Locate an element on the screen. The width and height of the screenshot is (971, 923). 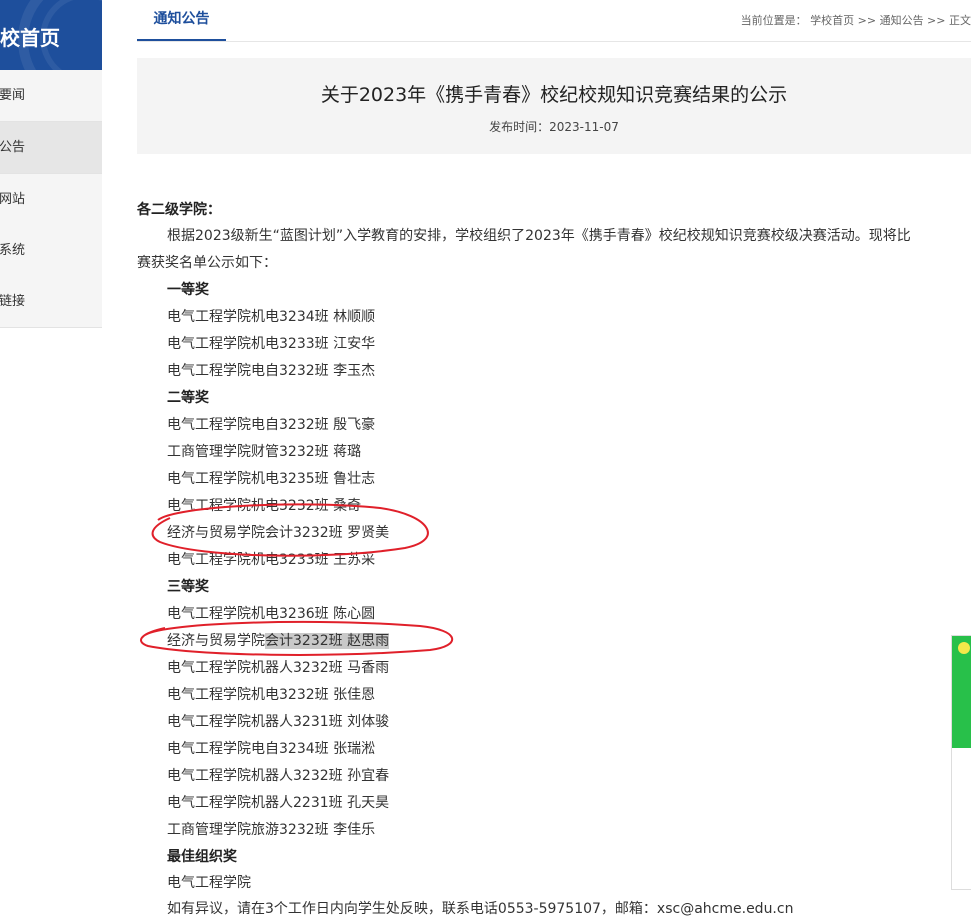
winner-entry-circled: 经济与贸易学院会计3232班 罗贤美 is located at coordinates (278, 533).